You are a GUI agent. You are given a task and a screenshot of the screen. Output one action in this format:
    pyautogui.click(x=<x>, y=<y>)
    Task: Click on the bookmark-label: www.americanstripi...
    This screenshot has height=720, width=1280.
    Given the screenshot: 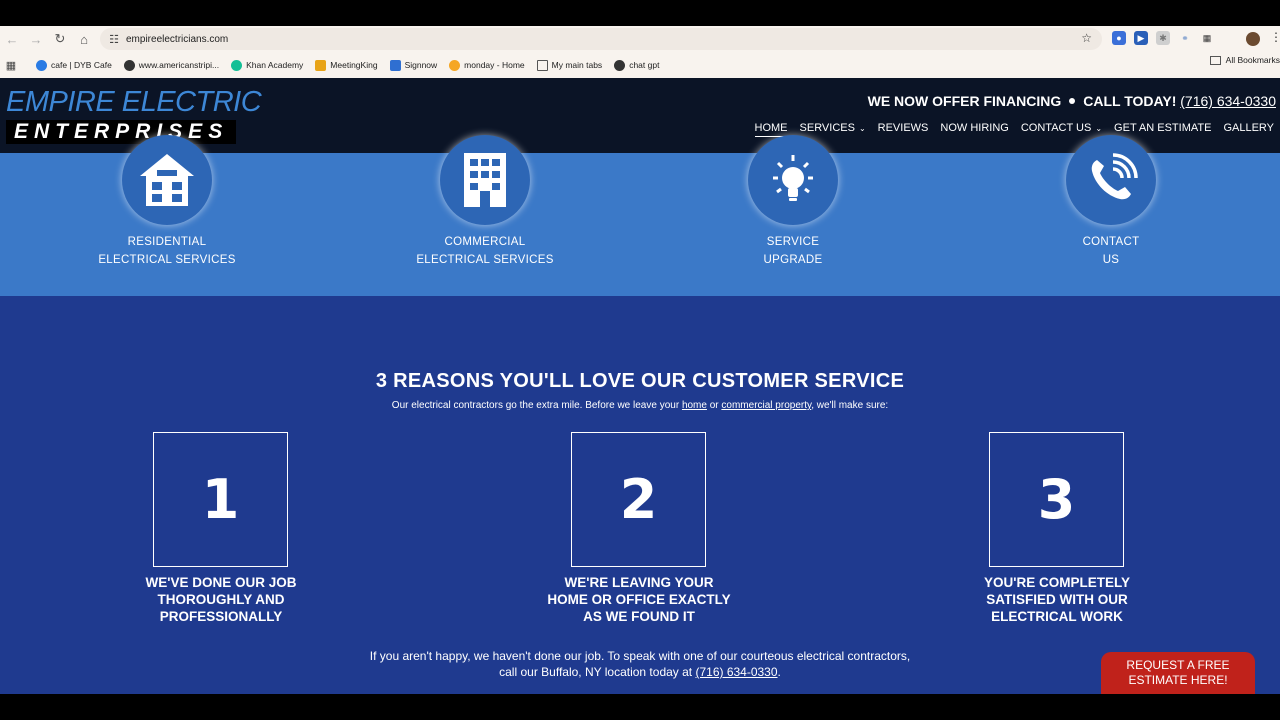 What is the action you would take?
    pyautogui.click(x=179, y=65)
    